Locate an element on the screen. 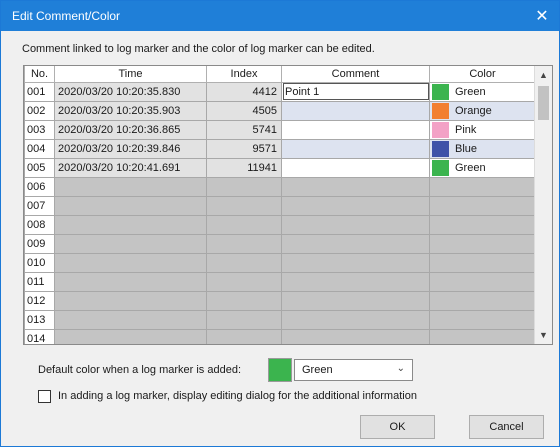 The width and height of the screenshot is (560, 447). chevron-up-icon: ▲ is located at coordinates (543, 75).